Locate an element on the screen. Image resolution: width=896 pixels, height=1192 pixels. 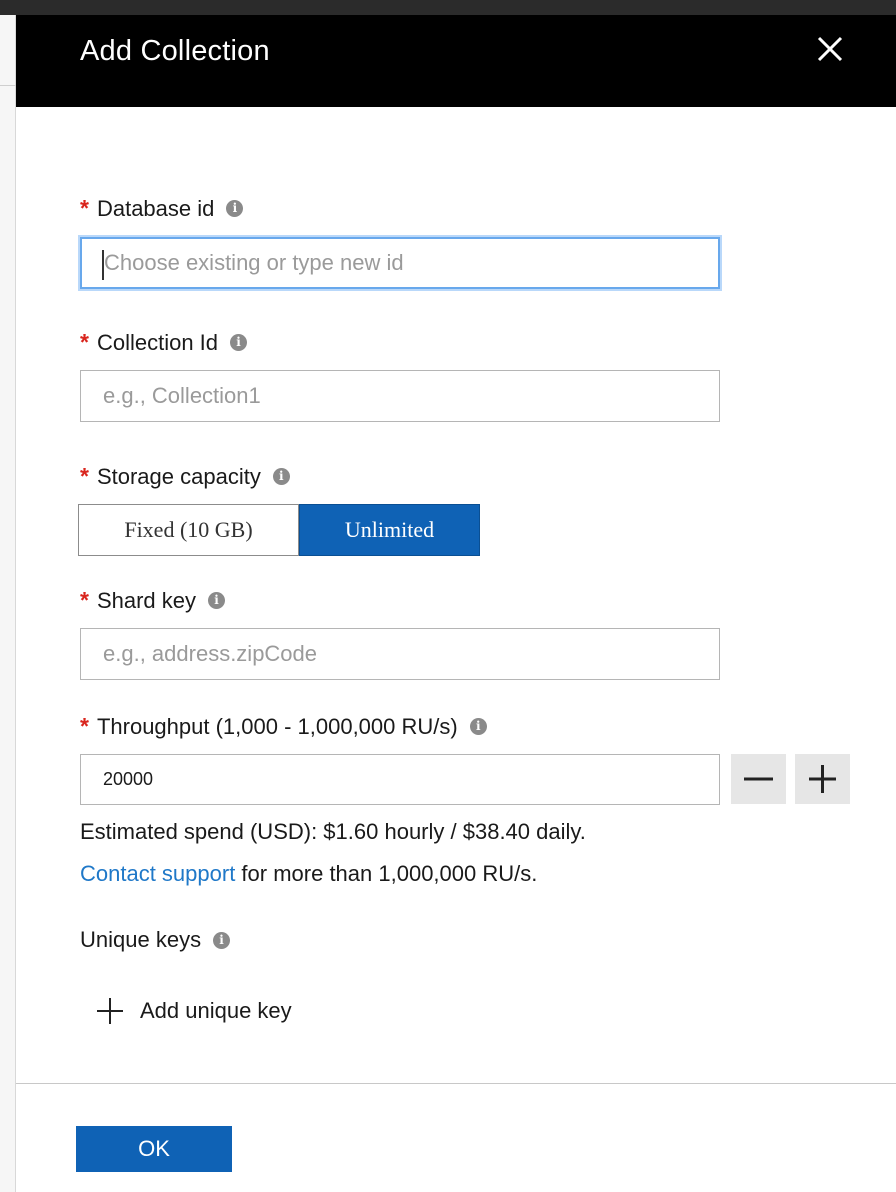
collection-id-label: * Collection Id i is located at coordinates (164, 342).